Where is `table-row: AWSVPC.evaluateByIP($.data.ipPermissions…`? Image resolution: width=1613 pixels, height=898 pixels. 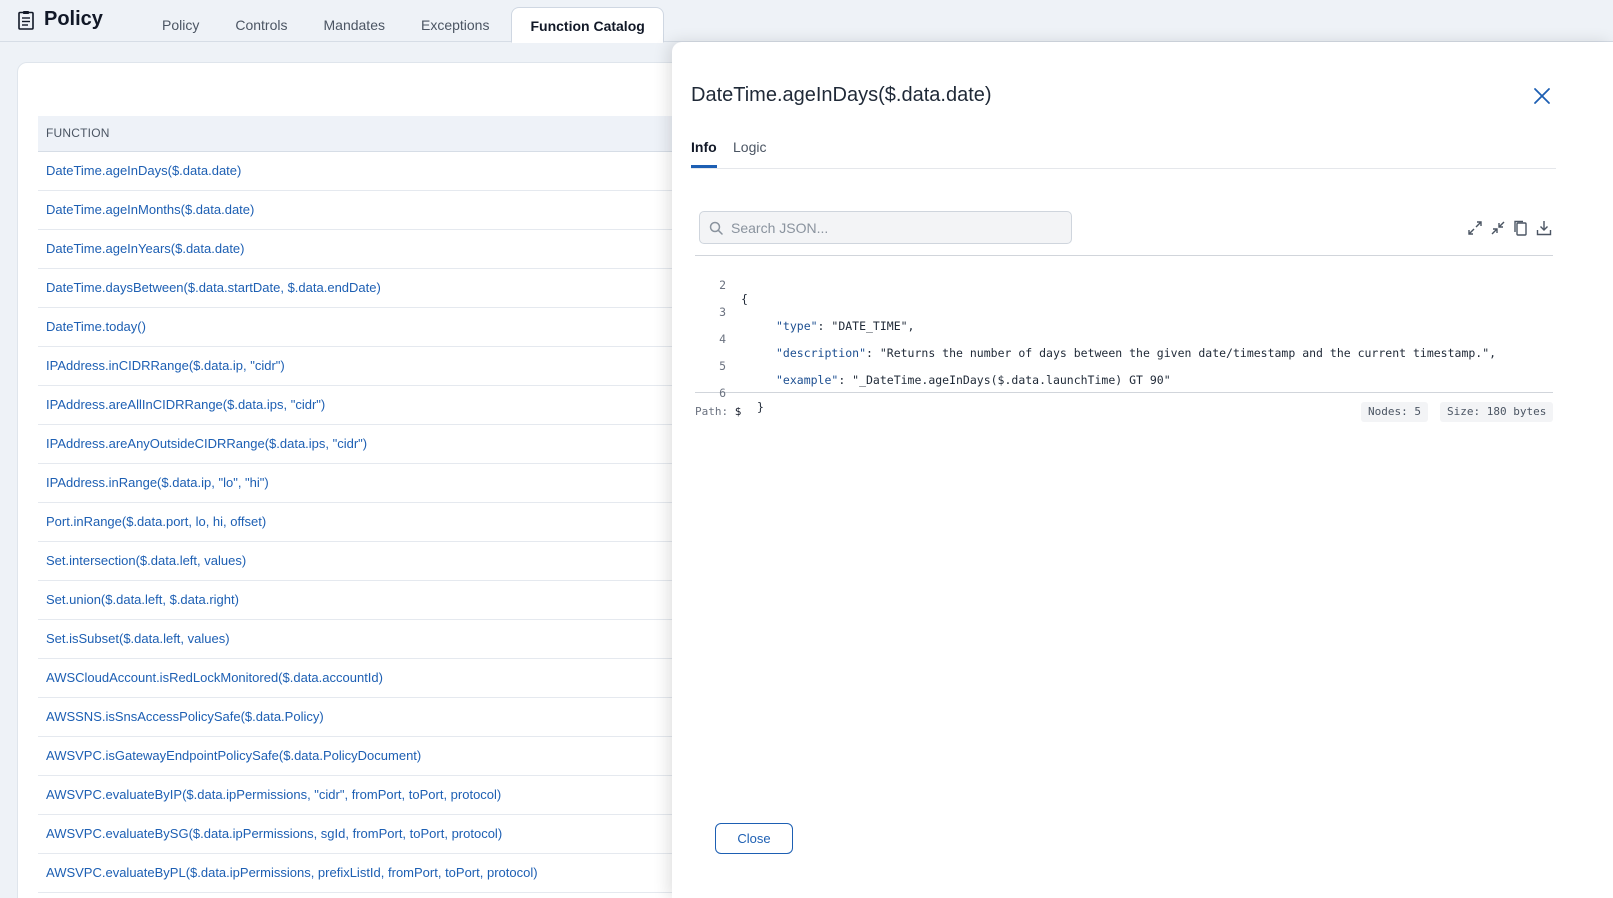 table-row: AWSVPC.evaluateByIP($.data.ipPermissions… is located at coordinates (388, 795).